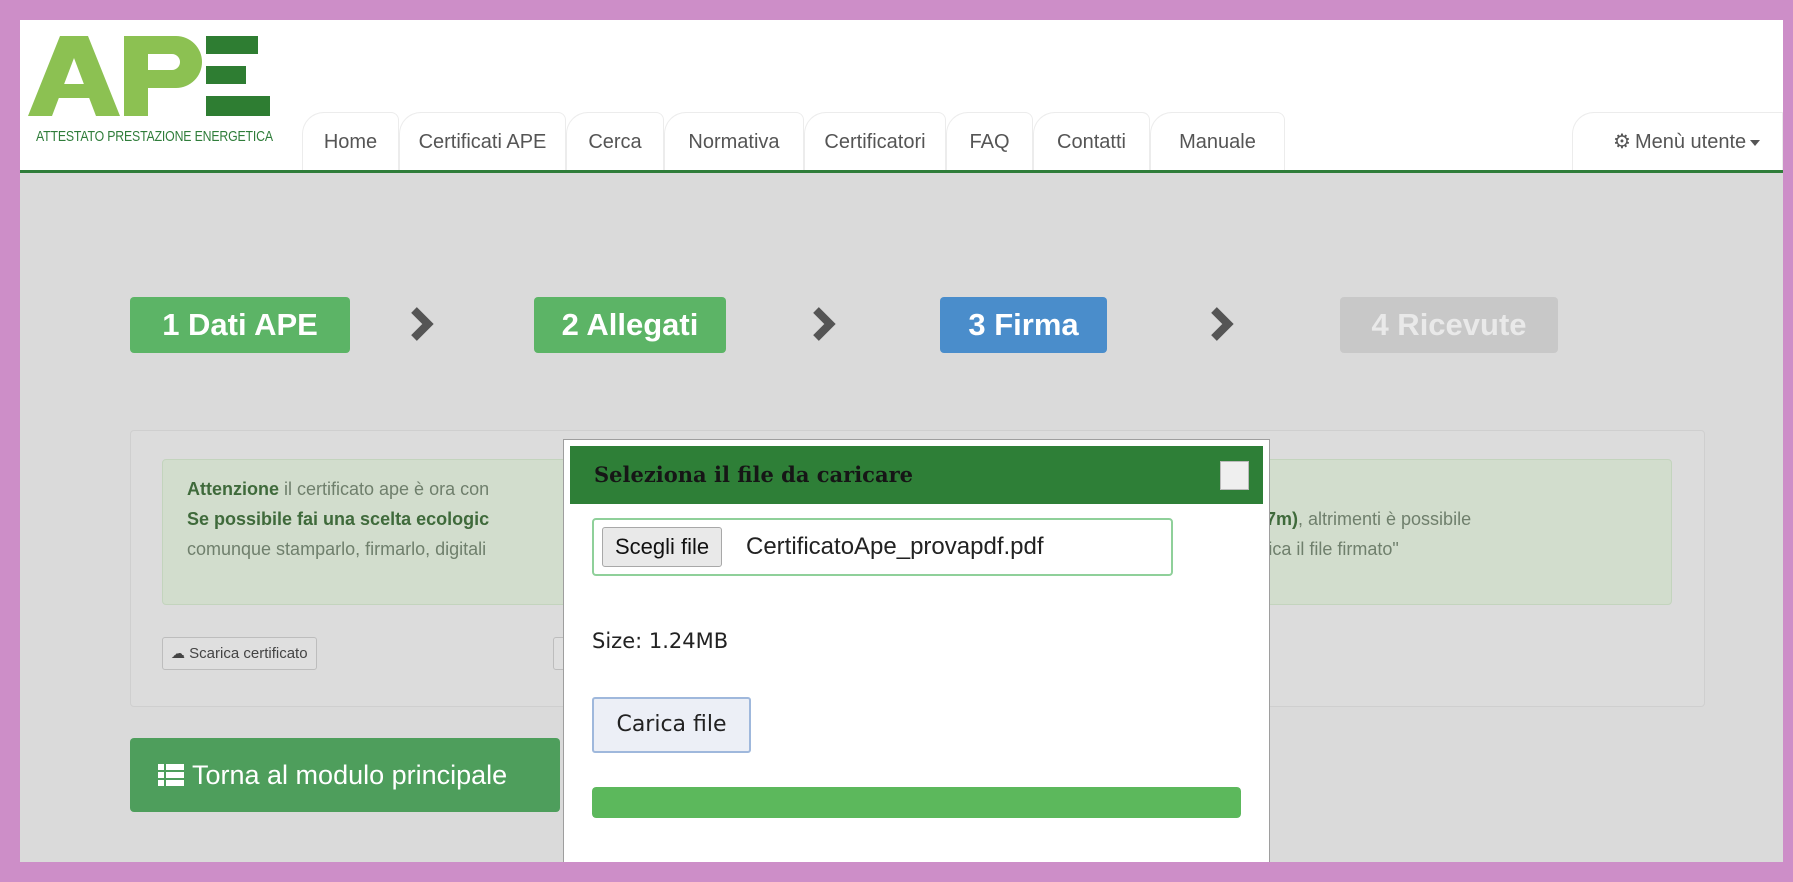 The width and height of the screenshot is (1793, 882). I want to click on file-size: Size: 1.24MB, so click(660, 641).